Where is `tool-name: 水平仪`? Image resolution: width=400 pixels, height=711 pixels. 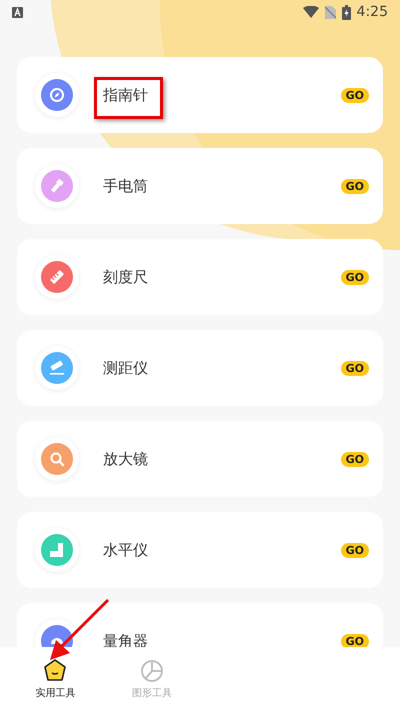 tool-name: 水平仪 is located at coordinates (125, 550).